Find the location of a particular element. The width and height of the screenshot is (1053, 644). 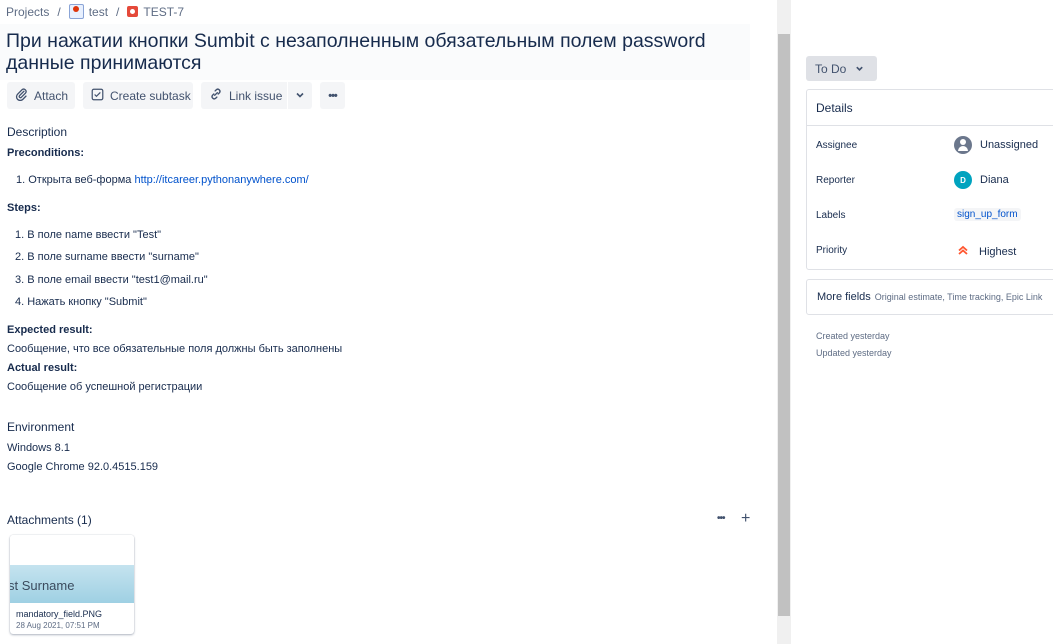

reporter-avatar: D is located at coordinates (963, 180).